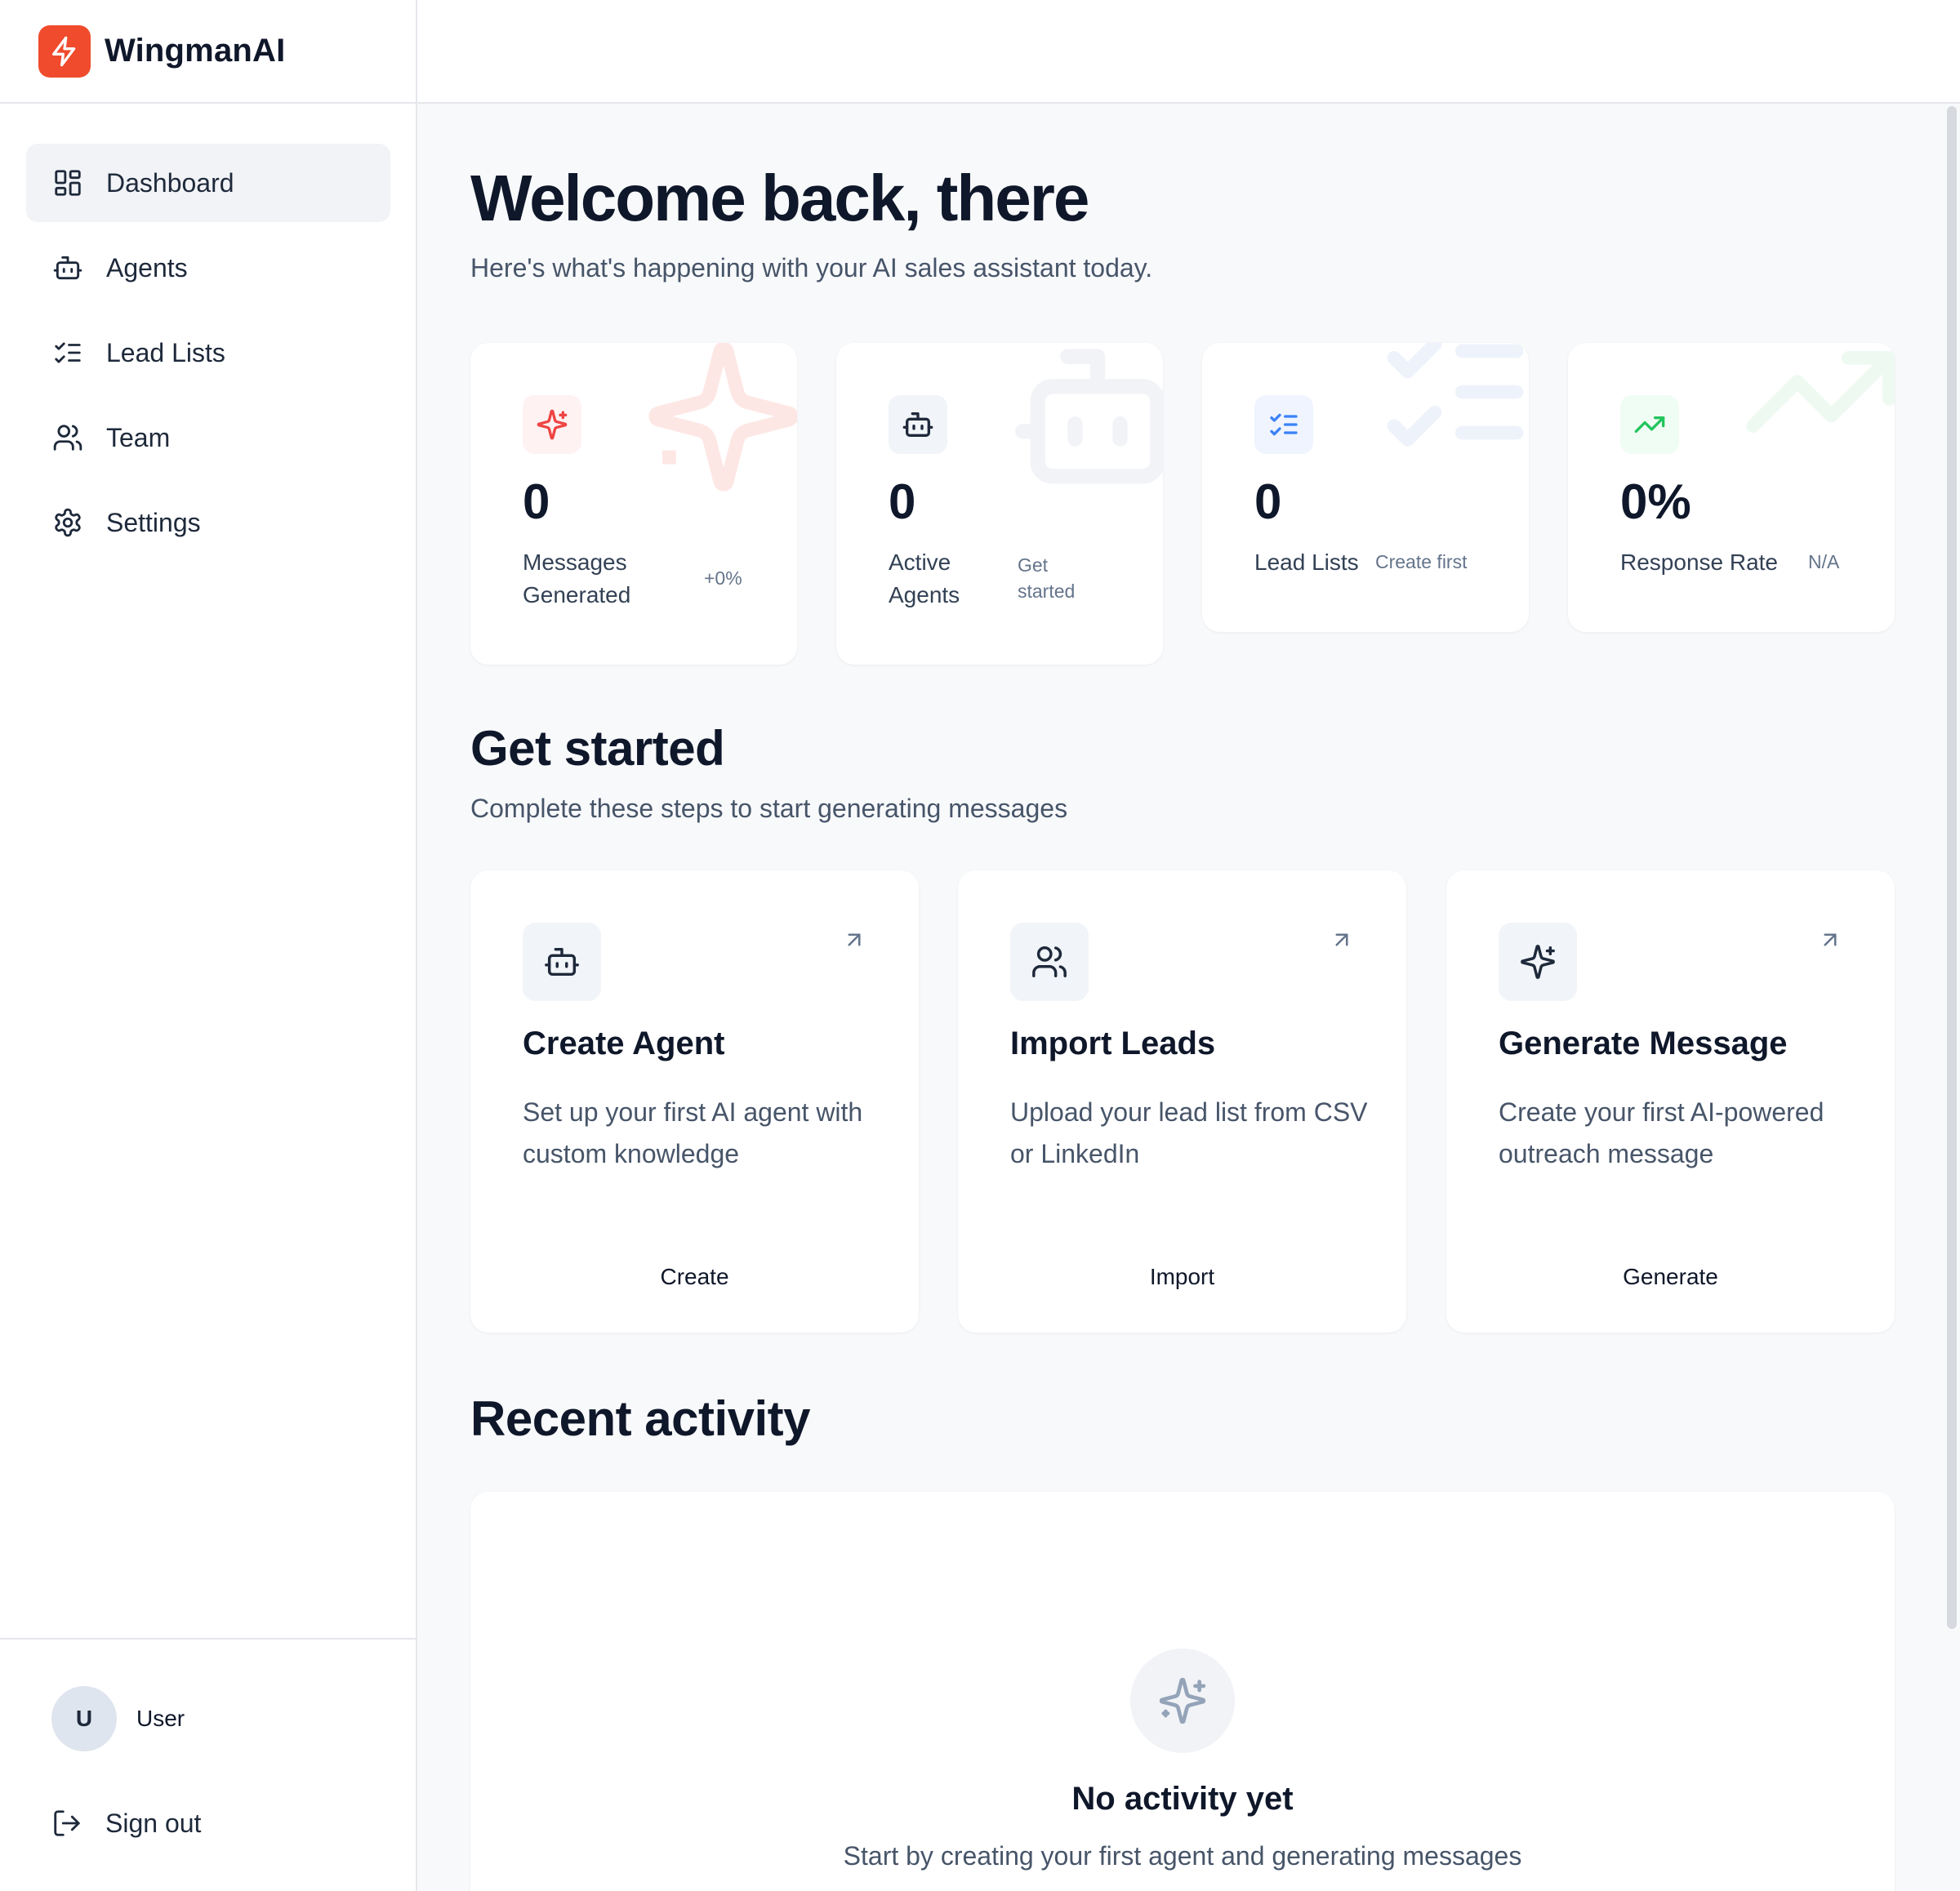  Describe the element at coordinates (1033, 565) in the screenshot. I see `stat-meta-line: Get` at that location.